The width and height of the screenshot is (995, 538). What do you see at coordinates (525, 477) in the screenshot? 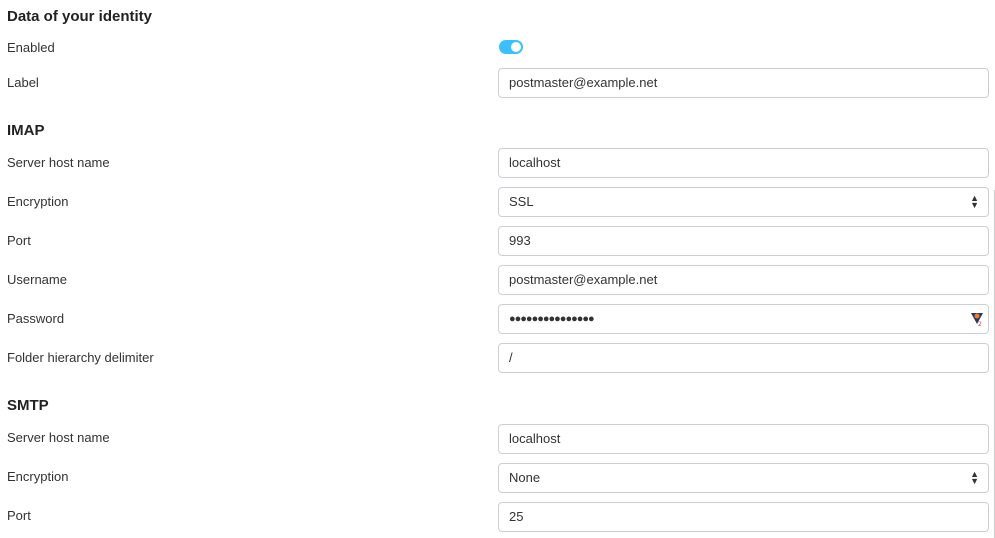
I see `smtp-encryption-value: None` at bounding box center [525, 477].